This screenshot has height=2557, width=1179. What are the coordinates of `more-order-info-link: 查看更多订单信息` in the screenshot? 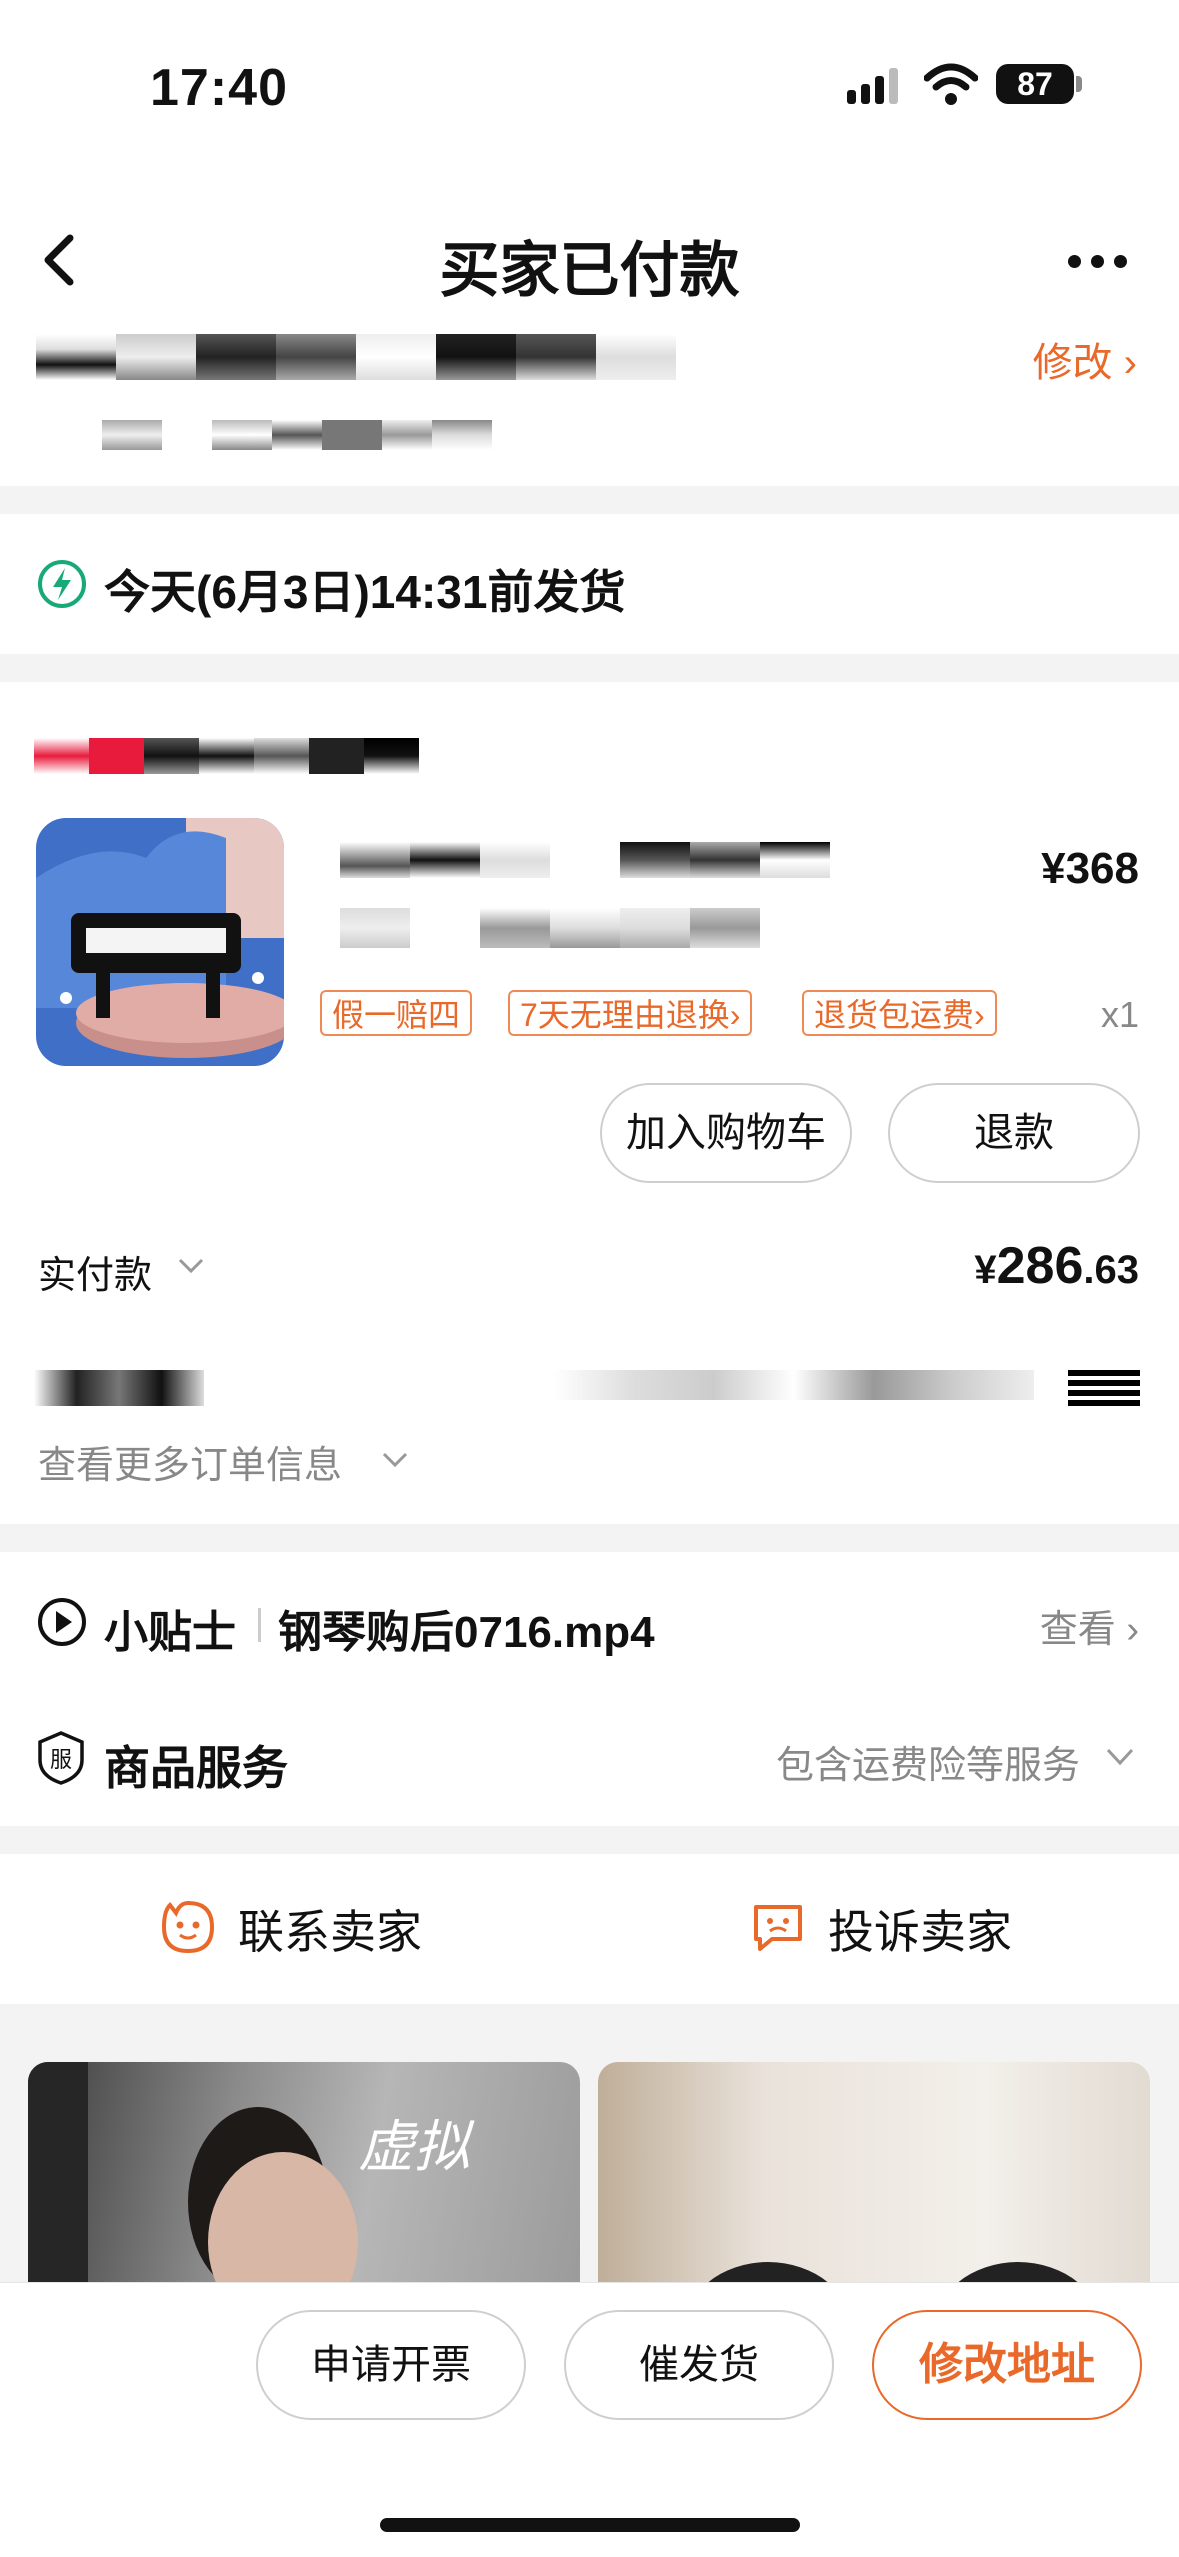 It's located at (190, 1461).